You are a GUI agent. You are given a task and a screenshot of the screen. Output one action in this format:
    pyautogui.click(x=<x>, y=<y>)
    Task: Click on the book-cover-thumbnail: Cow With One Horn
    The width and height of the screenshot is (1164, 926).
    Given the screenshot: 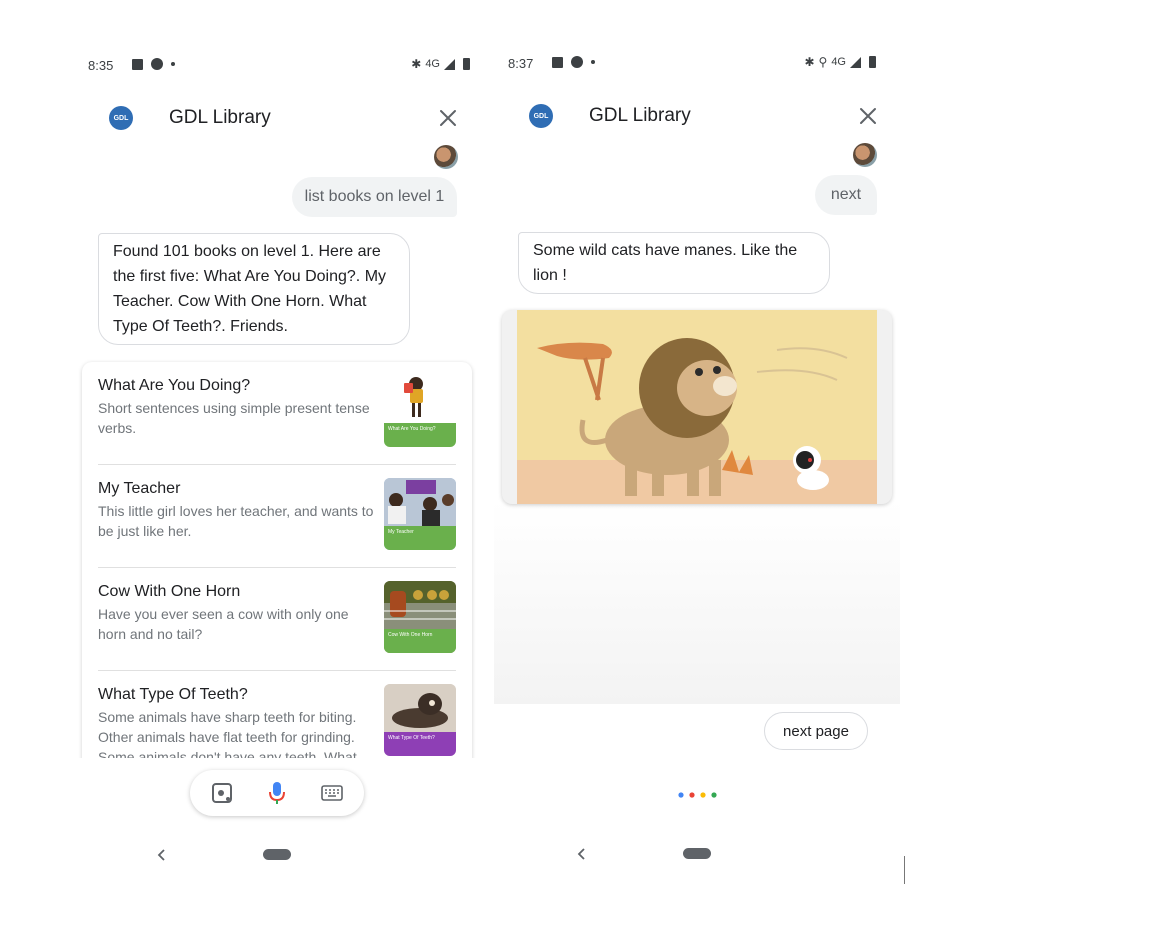 What is the action you would take?
    pyautogui.click(x=420, y=617)
    